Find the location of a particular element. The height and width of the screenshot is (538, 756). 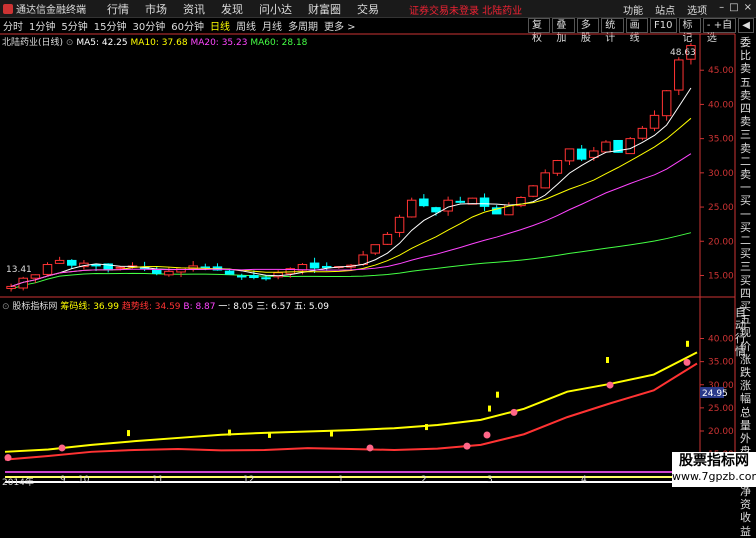

date-label: 3 is located at coordinates (490, 480).